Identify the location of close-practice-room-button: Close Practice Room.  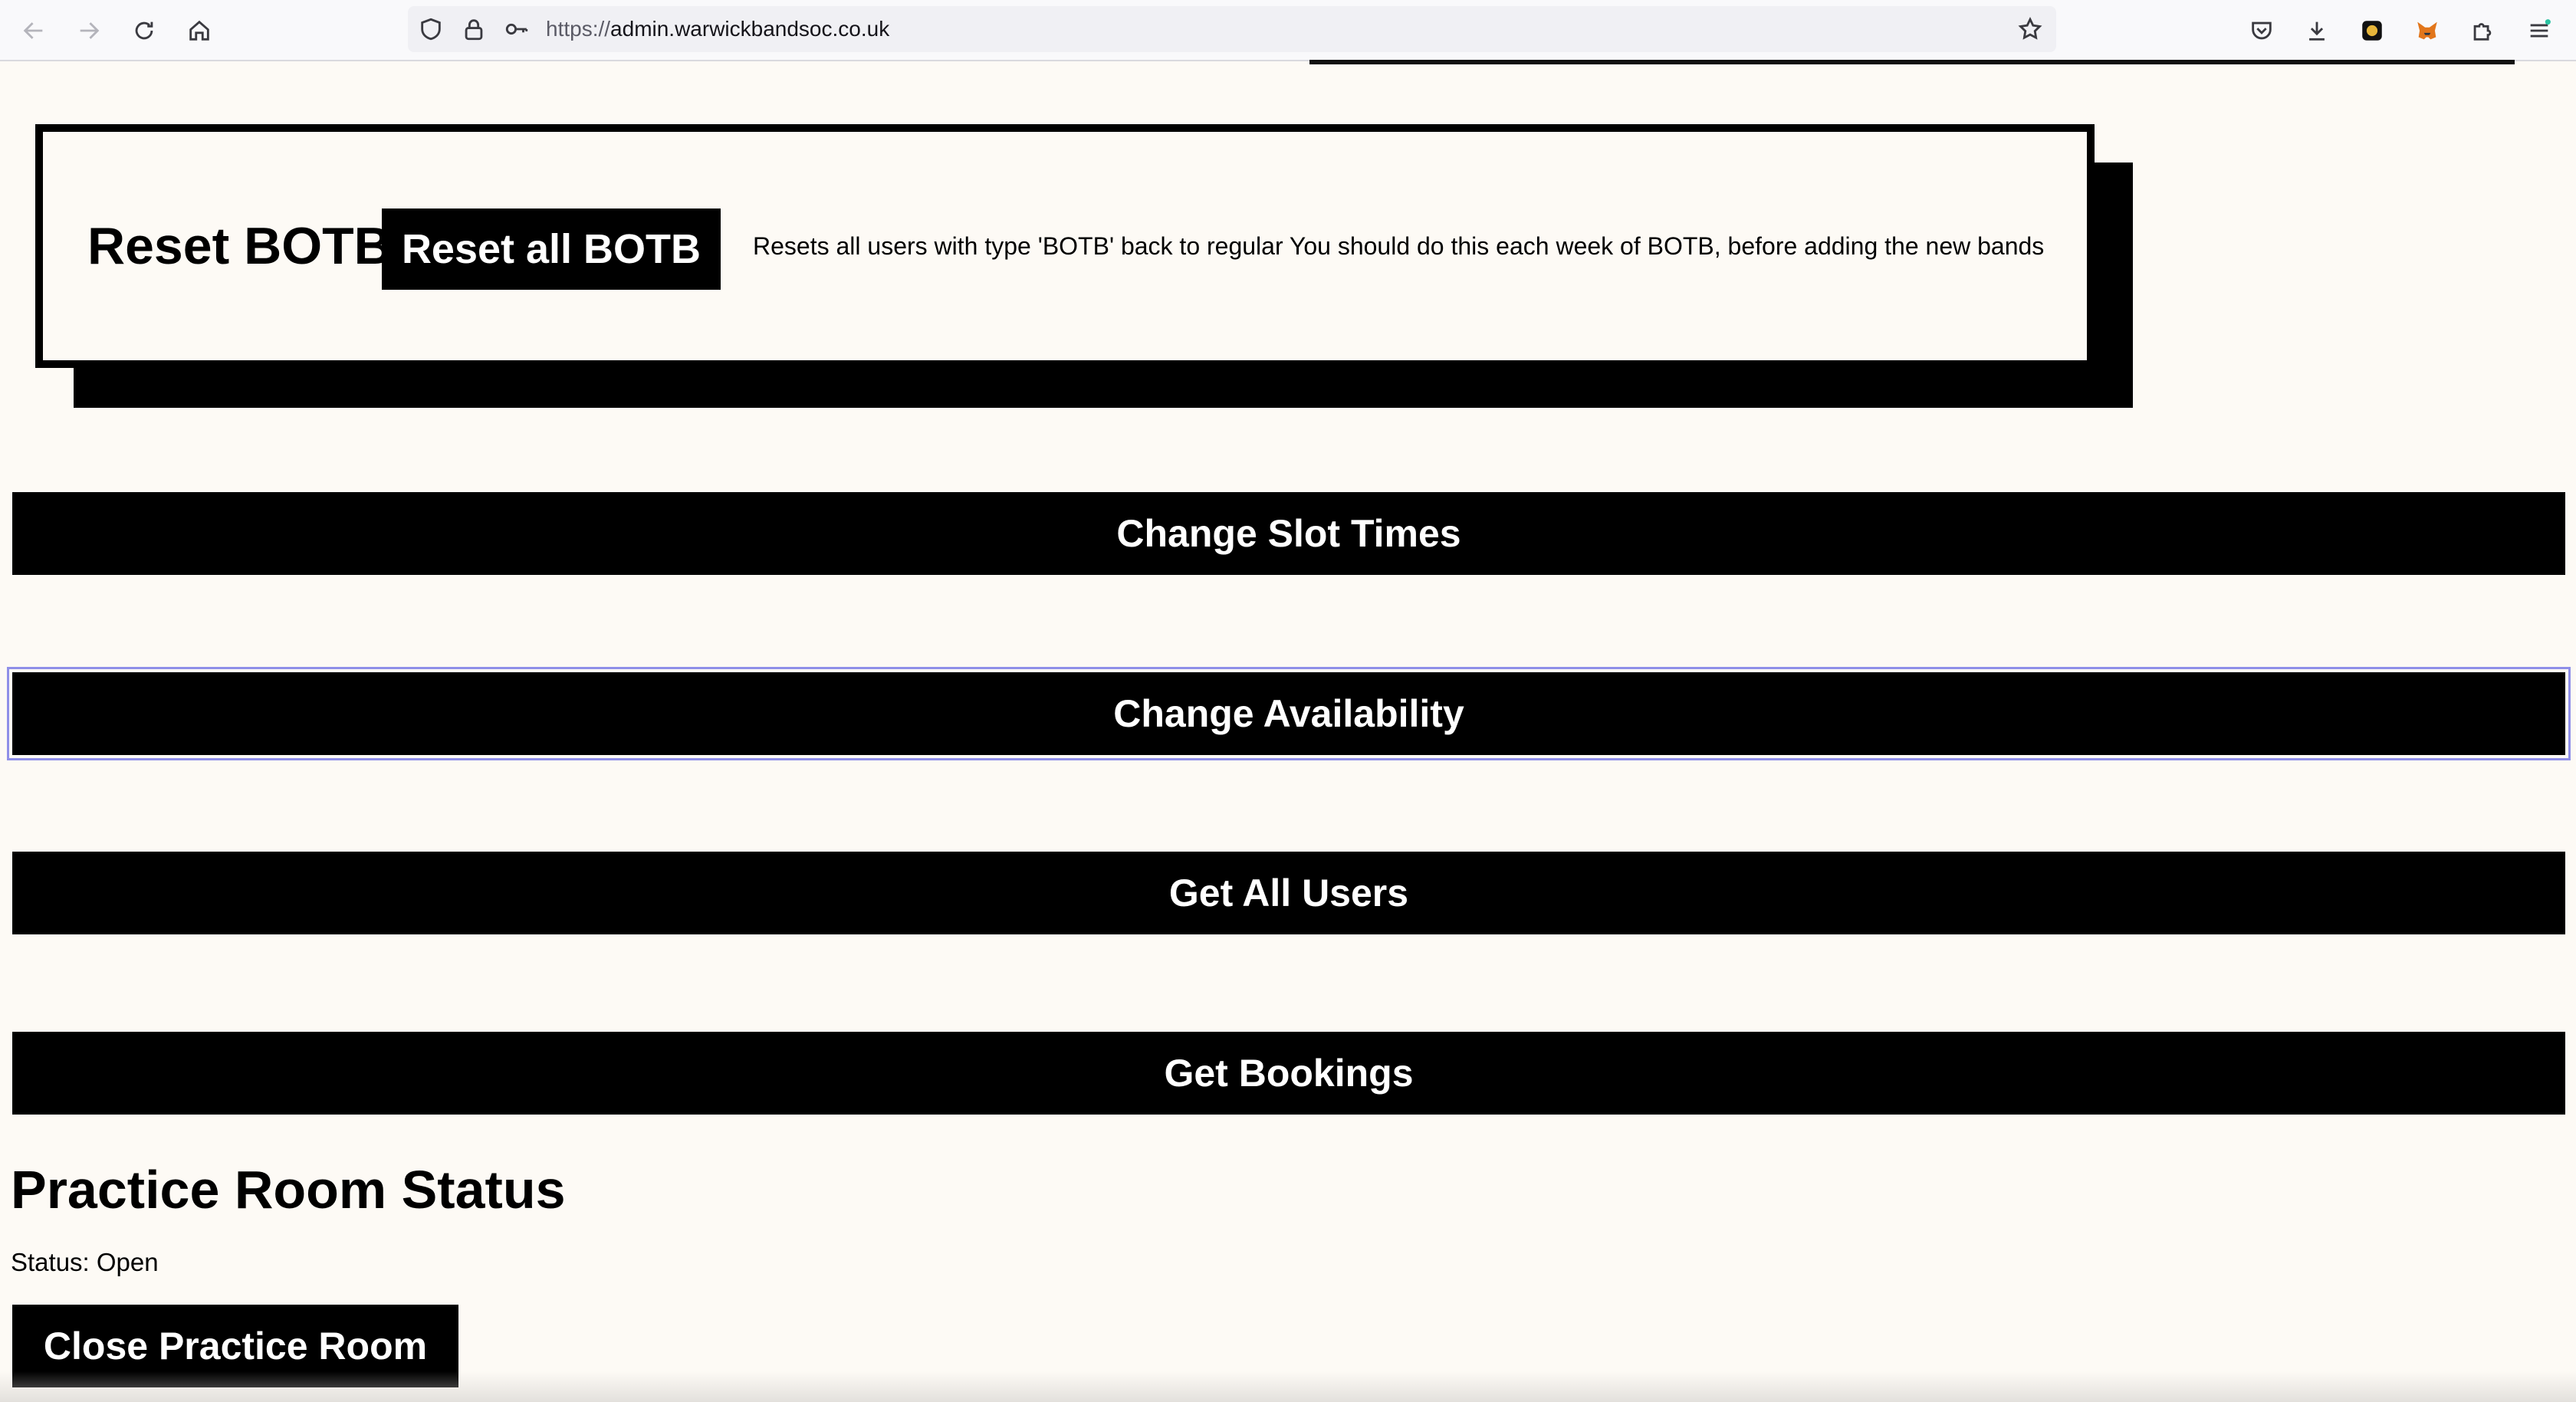
(235, 1346).